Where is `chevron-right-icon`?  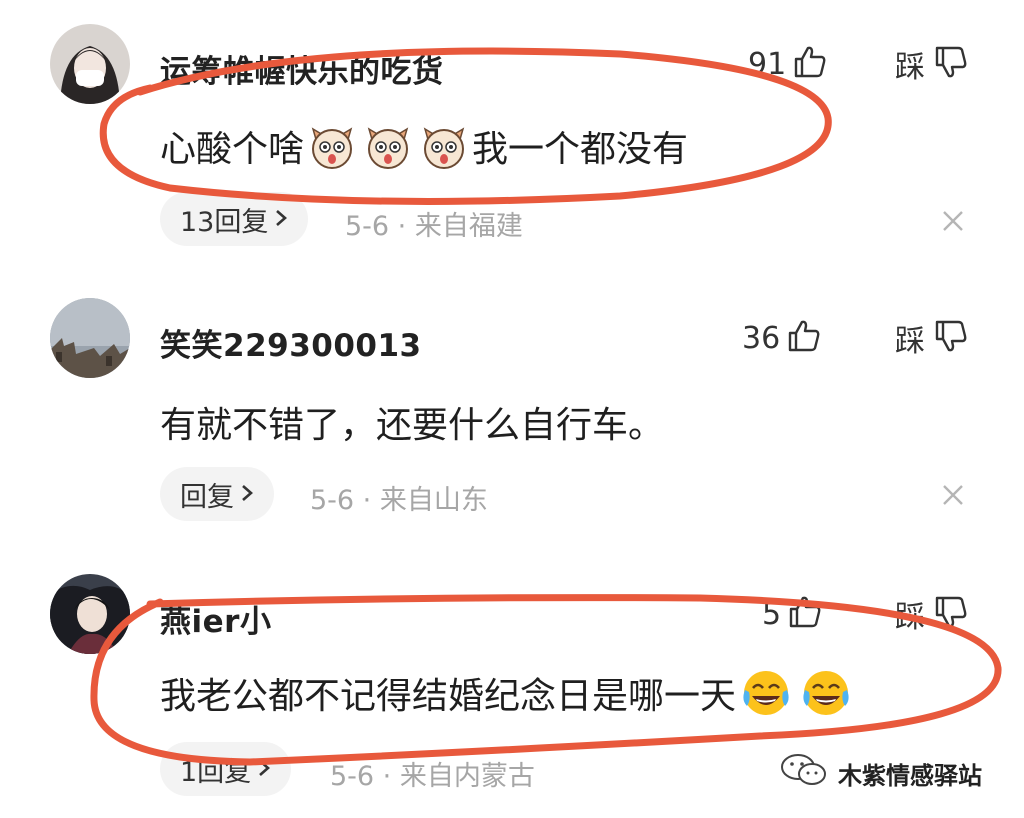
chevron-right-icon is located at coordinates (264, 769).